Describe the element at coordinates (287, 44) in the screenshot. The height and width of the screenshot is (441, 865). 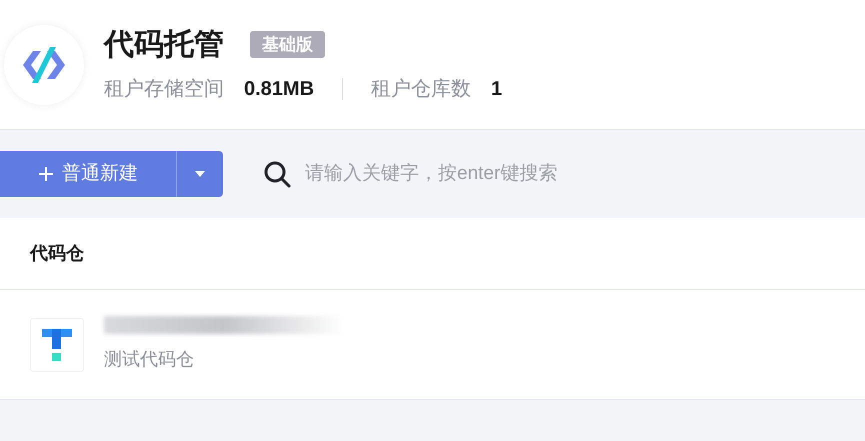
I see `plan-badge: 基础版` at that location.